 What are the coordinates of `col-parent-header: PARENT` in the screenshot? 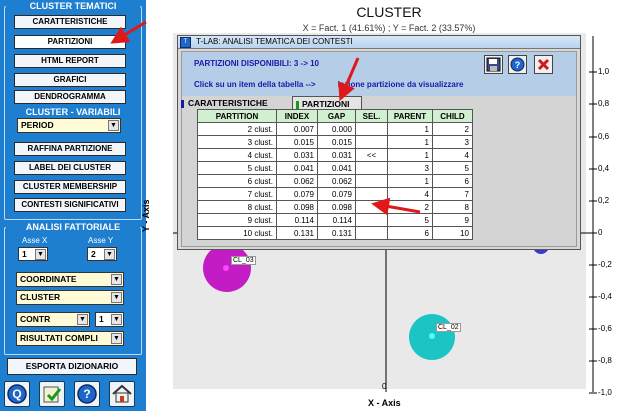 It's located at (410, 116).